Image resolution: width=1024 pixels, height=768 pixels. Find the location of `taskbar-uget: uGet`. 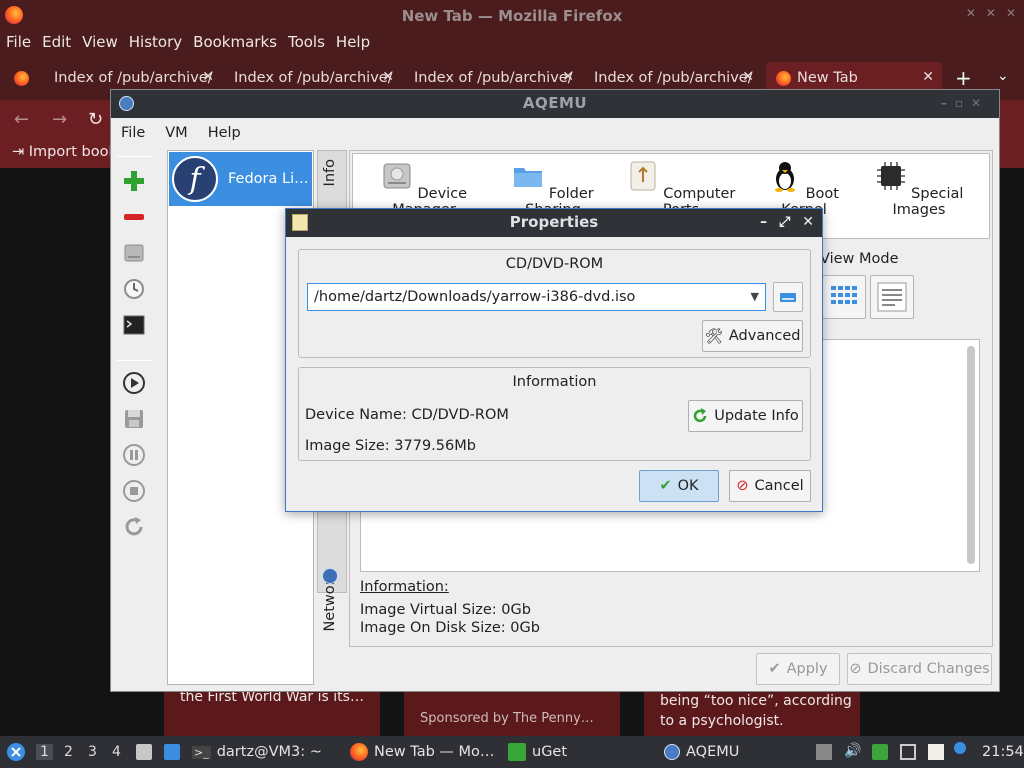

taskbar-uget: uGet is located at coordinates (537, 752).